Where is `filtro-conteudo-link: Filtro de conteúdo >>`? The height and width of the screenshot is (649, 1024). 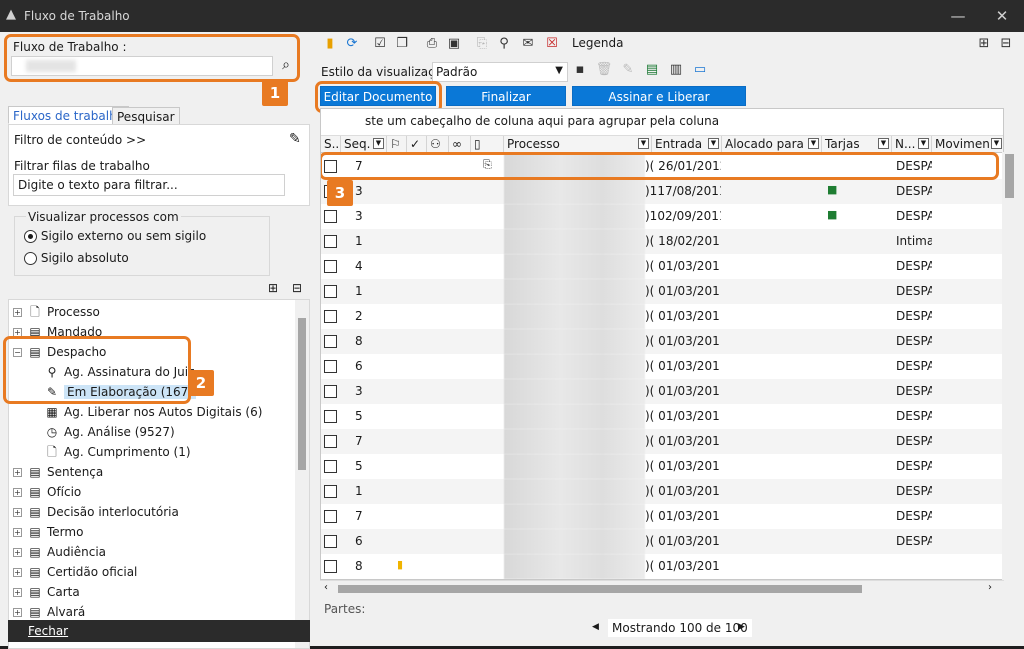 filtro-conteudo-link: Filtro de conteúdo >> is located at coordinates (80, 140).